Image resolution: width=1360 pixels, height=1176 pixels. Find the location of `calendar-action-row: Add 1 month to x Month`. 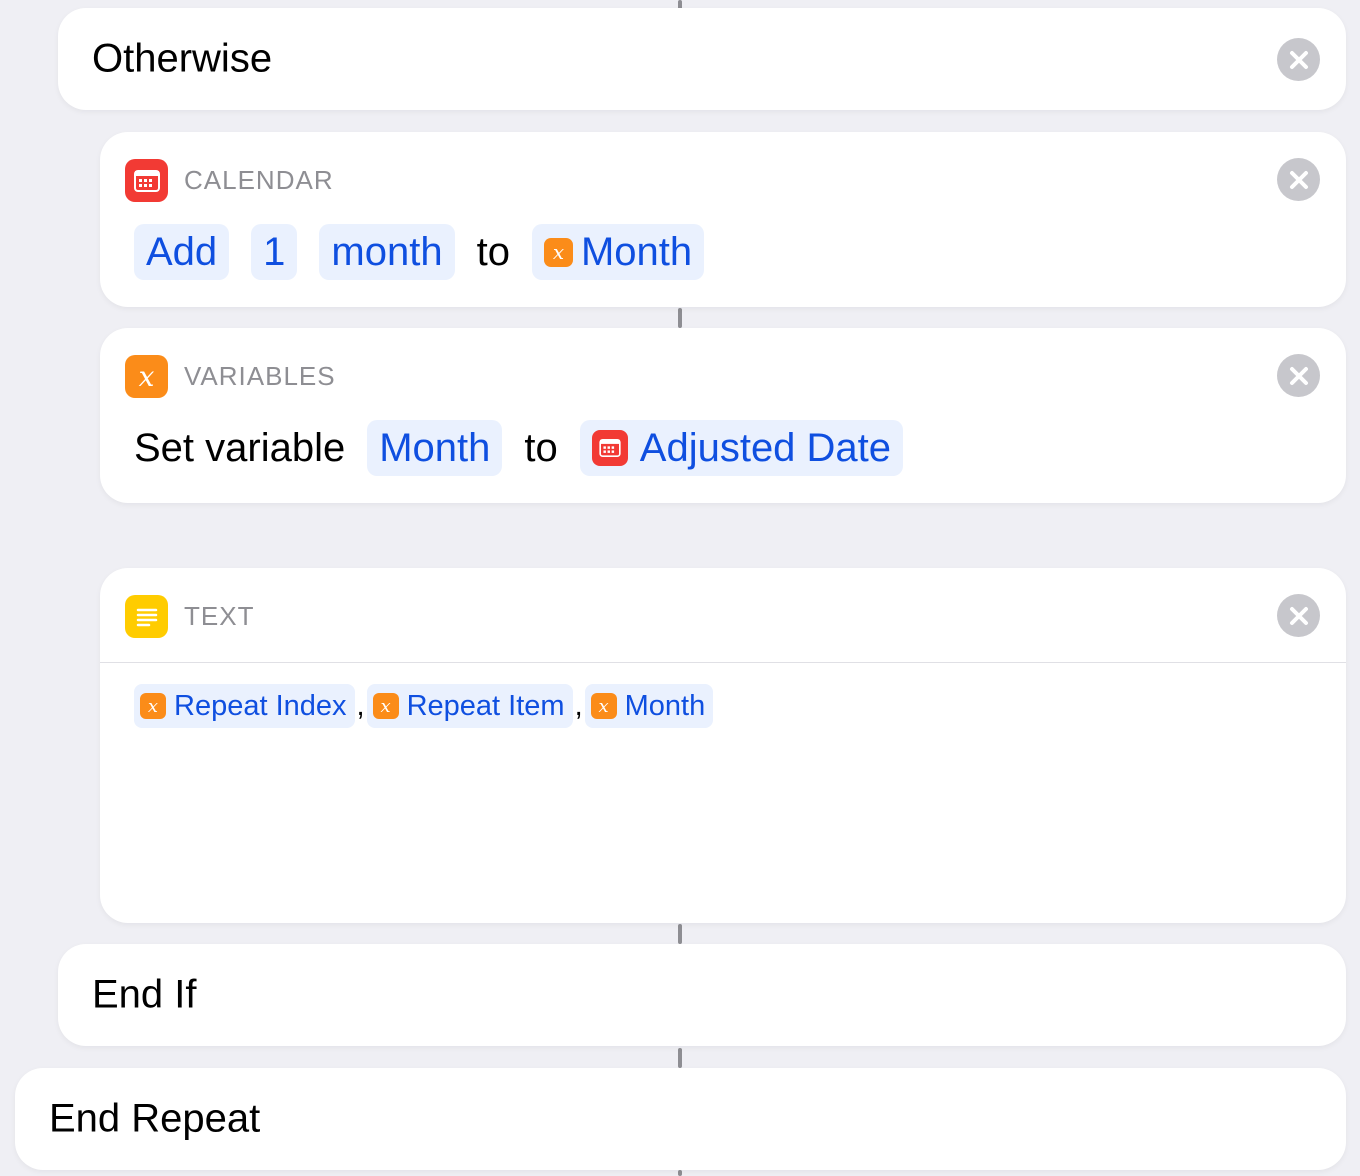

calendar-action-row: Add 1 month to x Month is located at coordinates (430, 252).